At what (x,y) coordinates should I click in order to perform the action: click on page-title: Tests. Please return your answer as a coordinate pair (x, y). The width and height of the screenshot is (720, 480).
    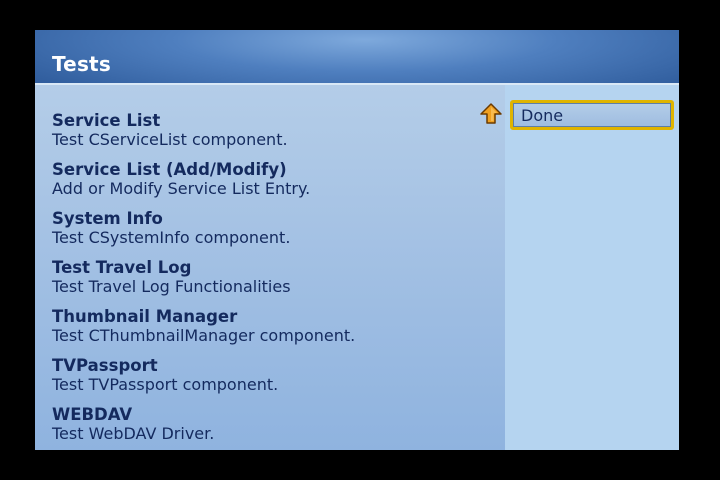
    Looking at the image, I should click on (81, 64).